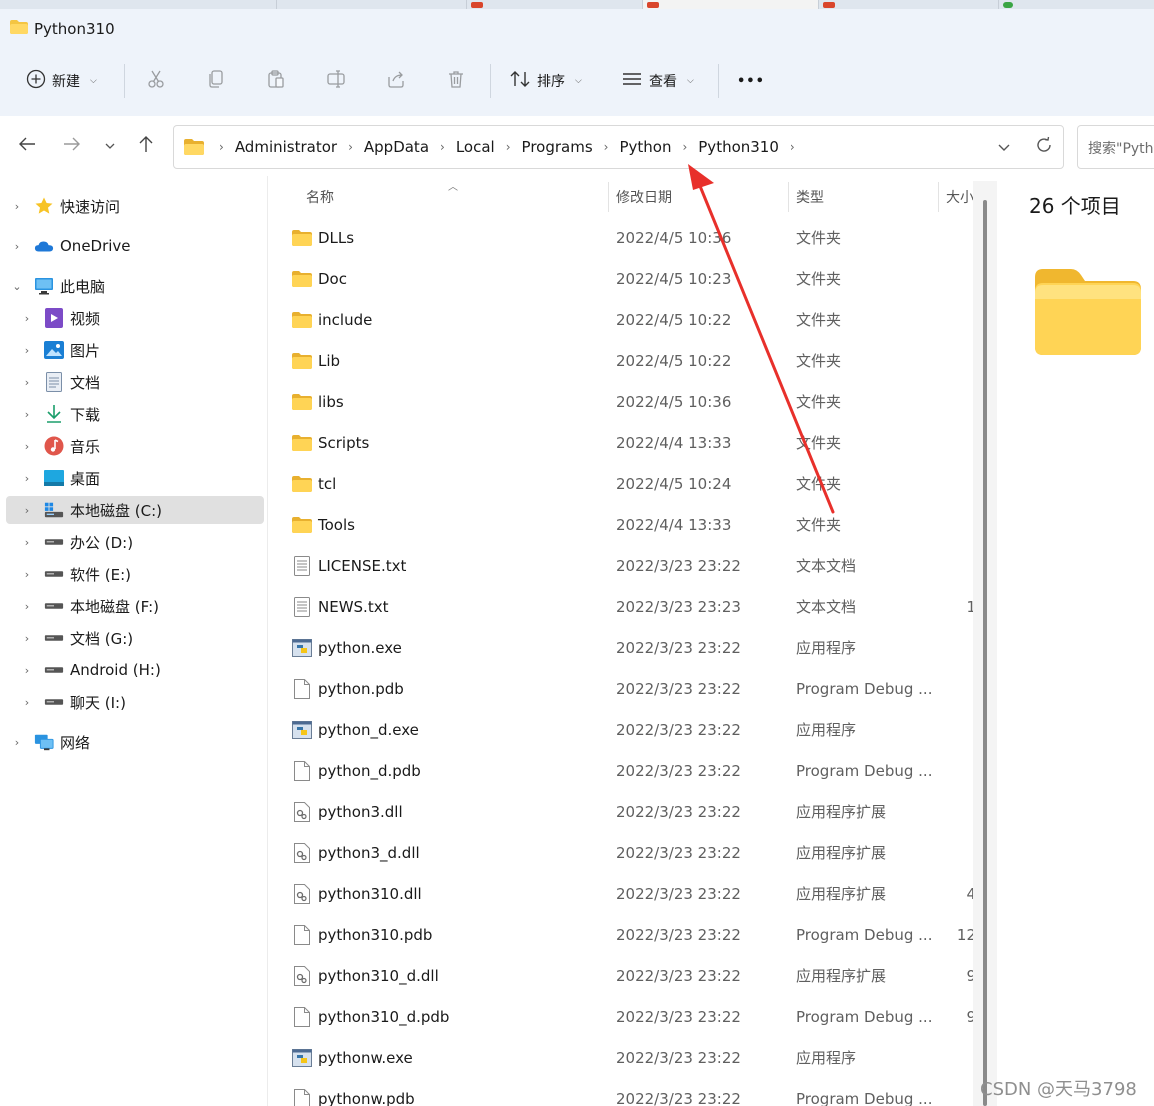 Image resolution: width=1154 pixels, height=1106 pixels. Describe the element at coordinates (357, 893) in the screenshot. I see `file-name-cell: python310.dll` at that location.